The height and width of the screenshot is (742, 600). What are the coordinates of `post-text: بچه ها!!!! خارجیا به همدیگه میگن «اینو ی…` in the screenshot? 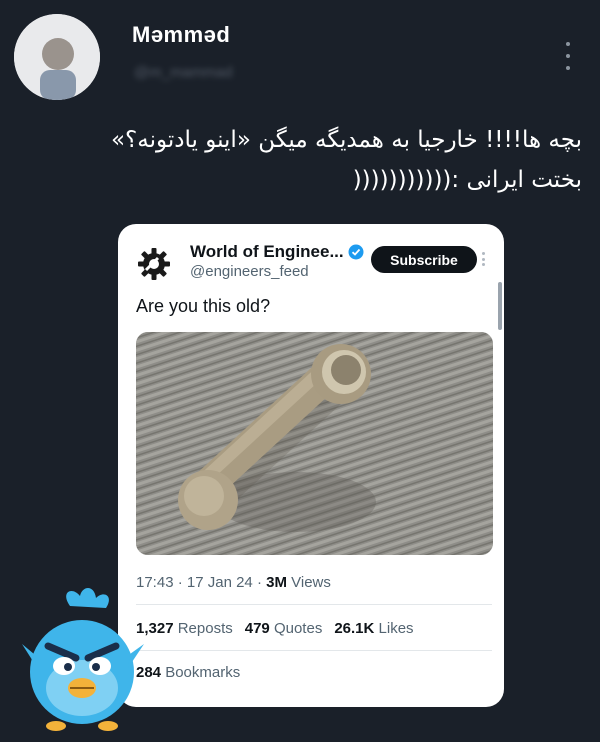 It's located at (306, 160).